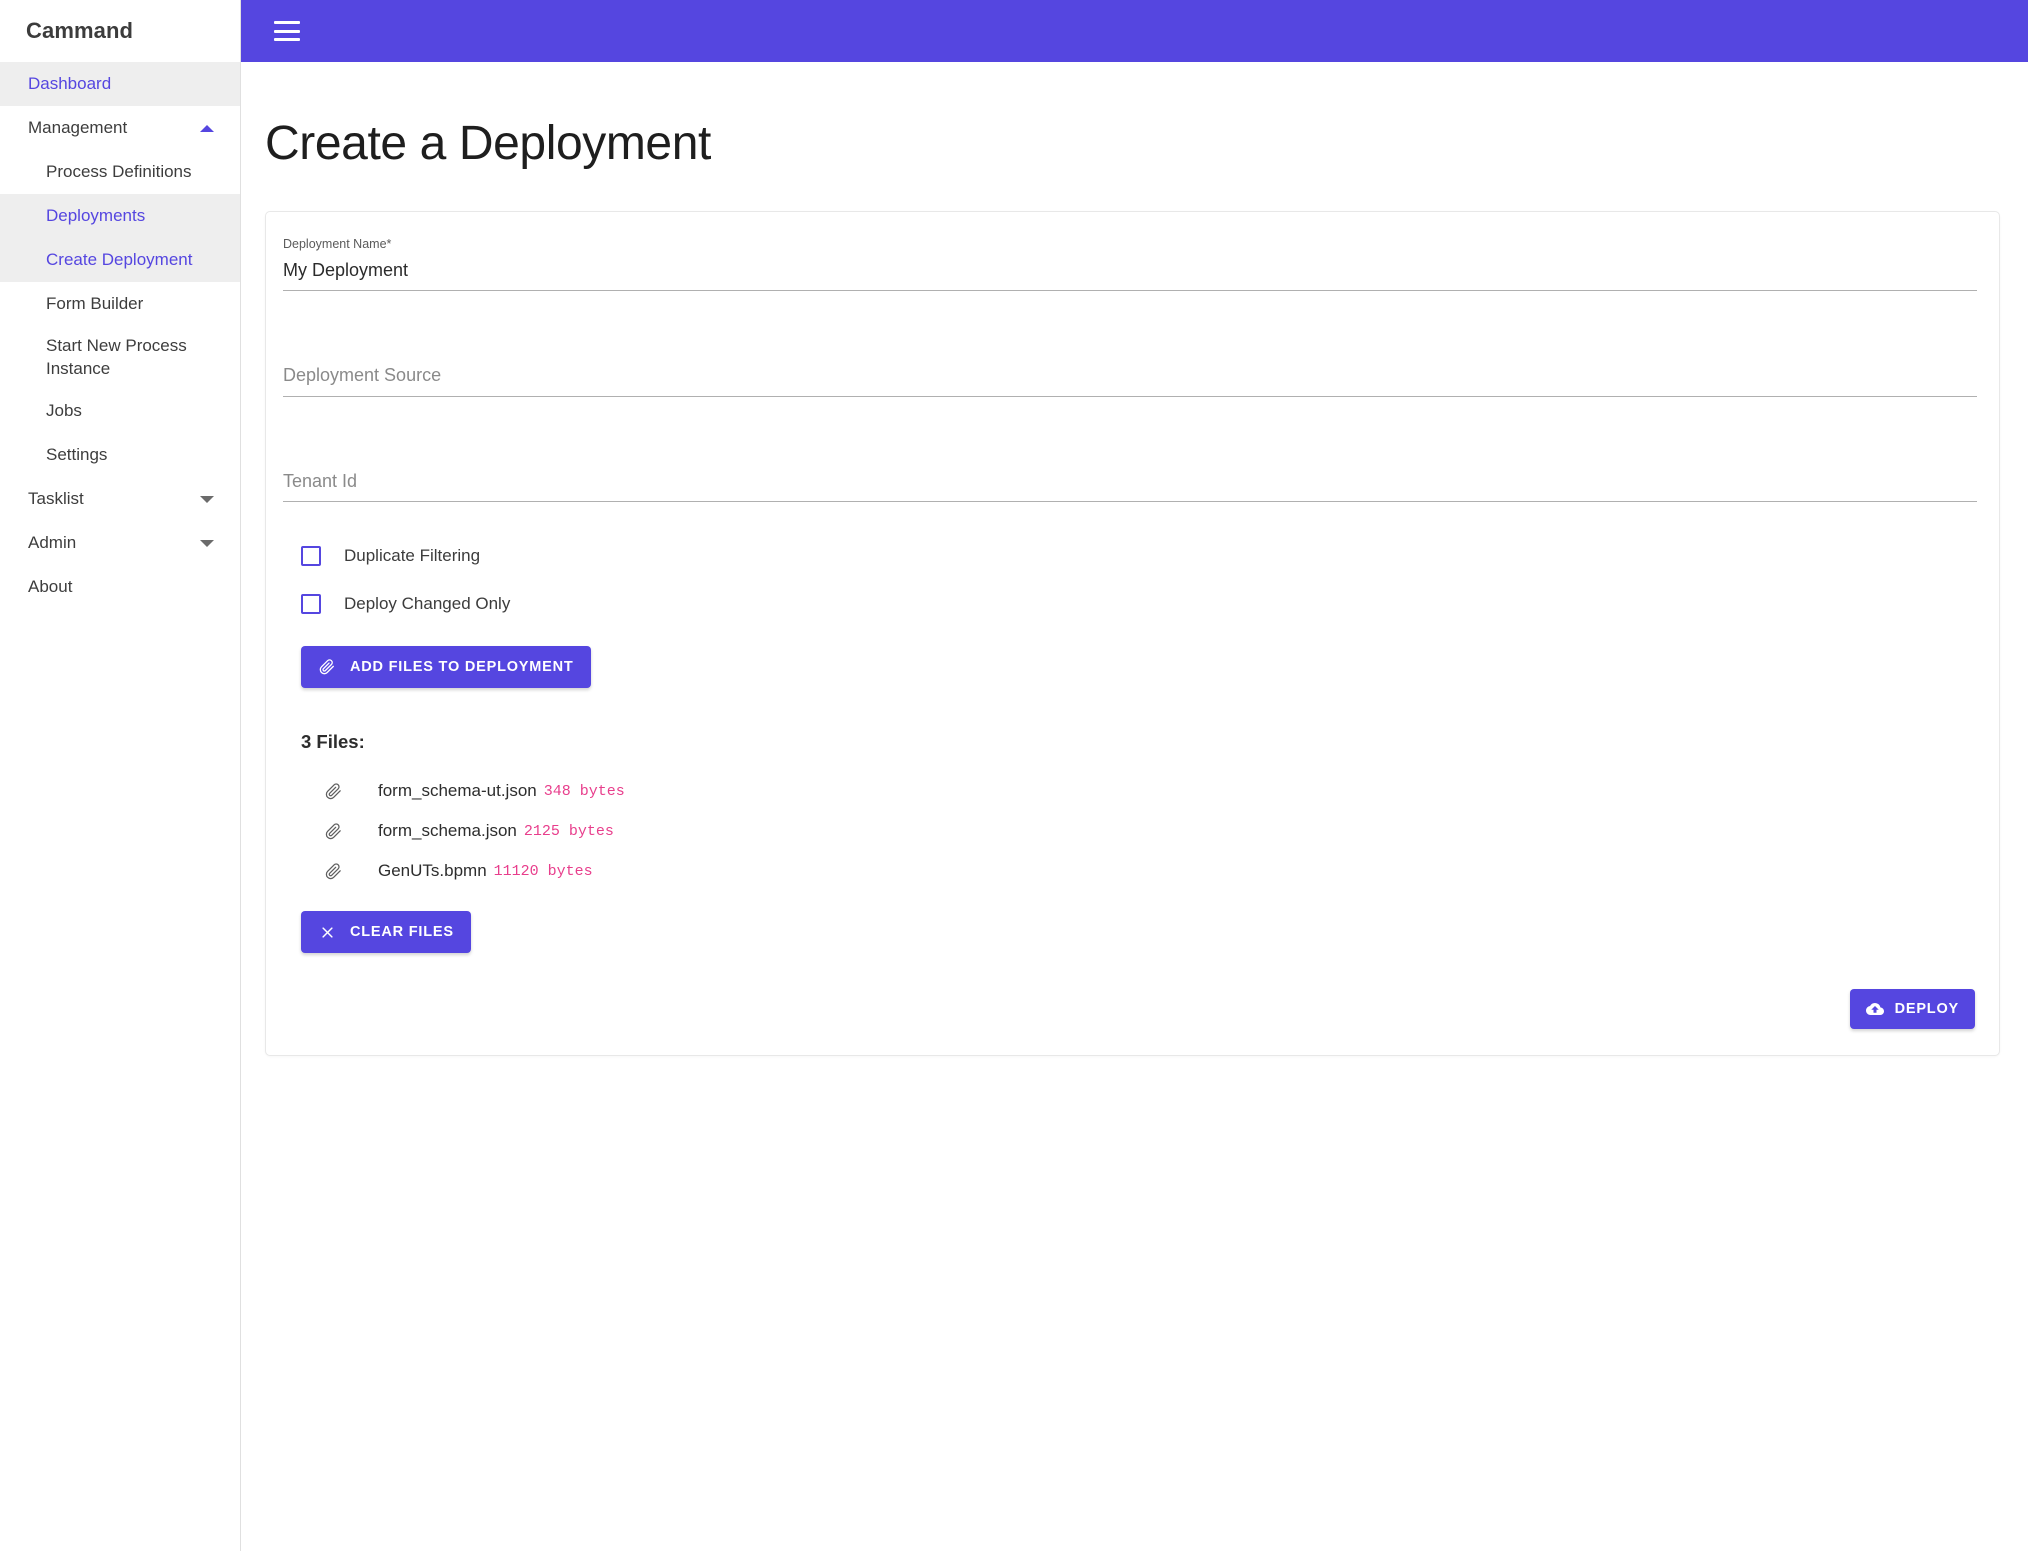 The width and height of the screenshot is (2028, 1551). I want to click on sidebar-item-label: Jobs, so click(64, 411).